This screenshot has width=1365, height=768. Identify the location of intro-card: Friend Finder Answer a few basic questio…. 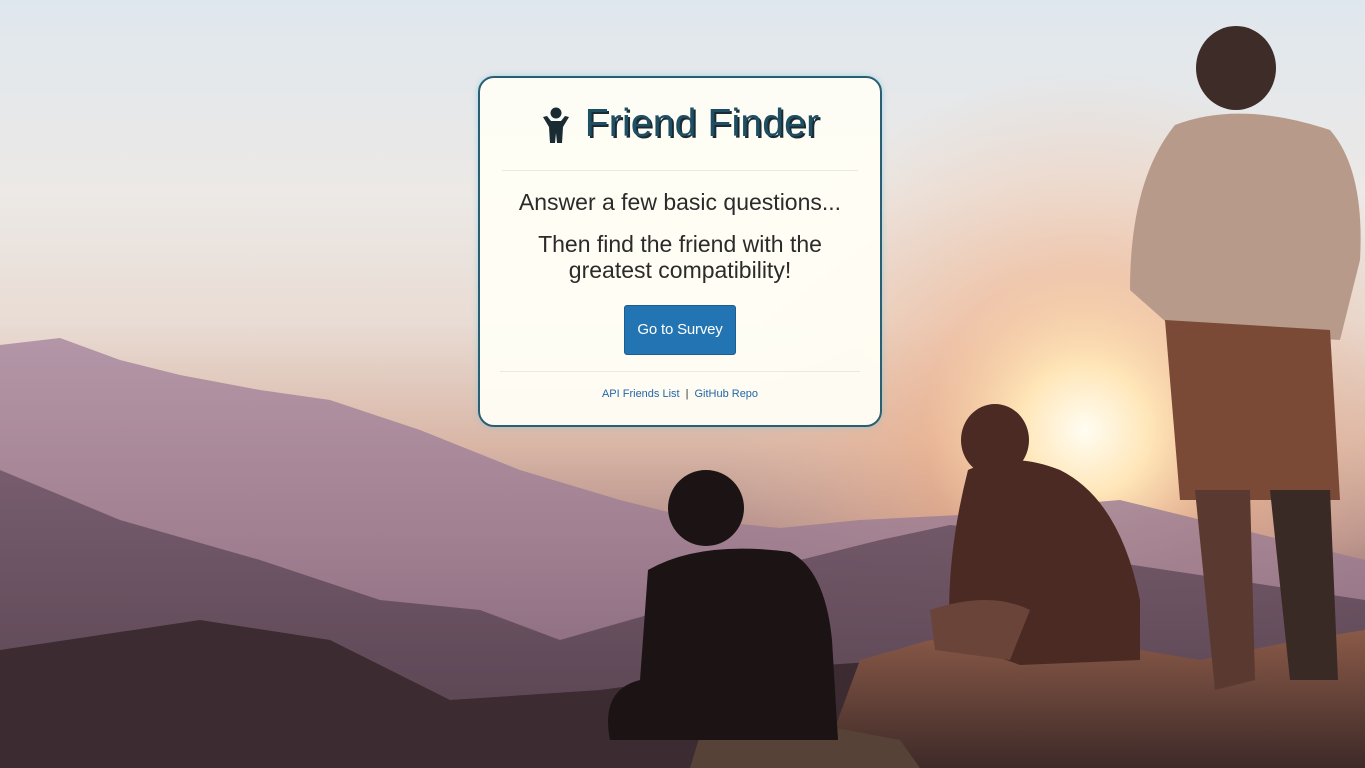
(680, 251).